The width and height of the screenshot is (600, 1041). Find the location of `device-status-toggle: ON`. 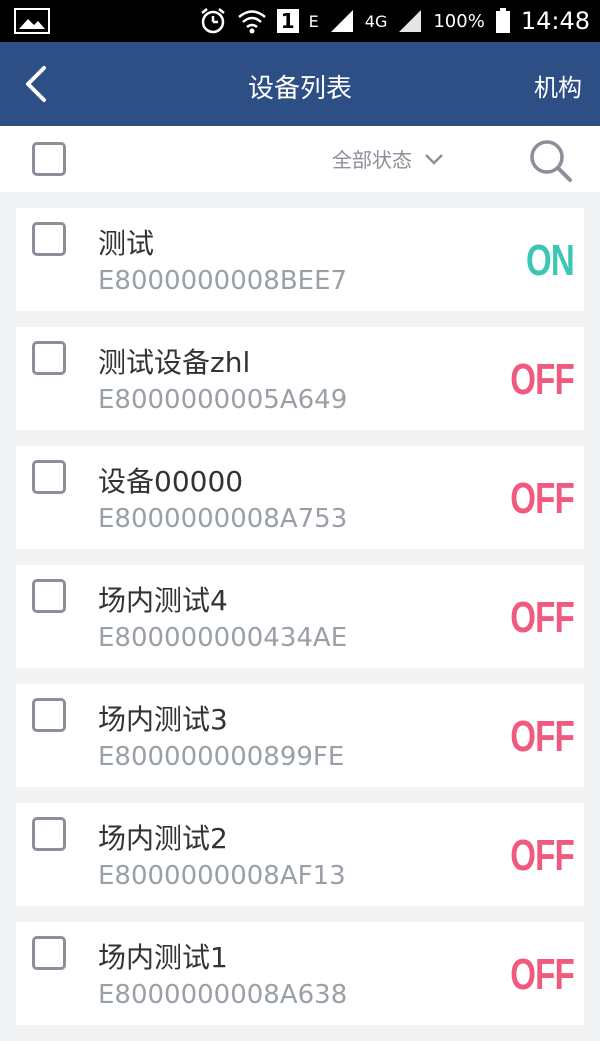

device-status-toggle: ON is located at coordinates (550, 261).